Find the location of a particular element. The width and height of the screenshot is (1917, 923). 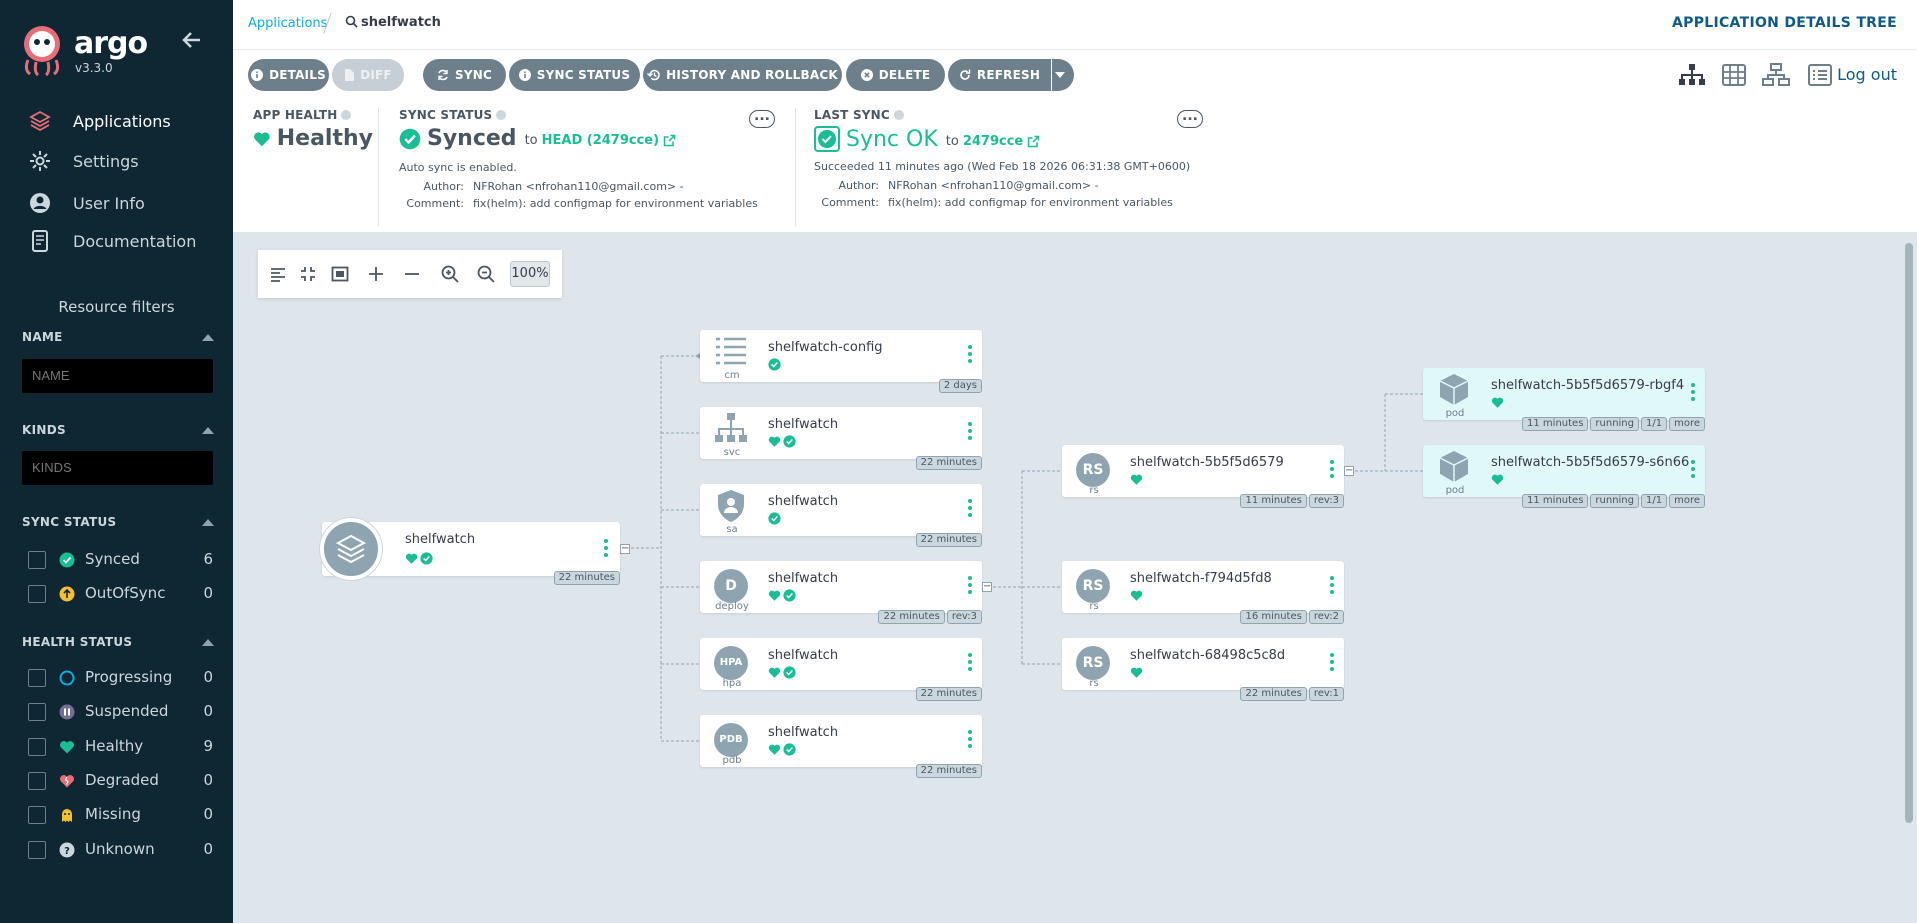

filter-healthy: Healthy 9 is located at coordinates (120, 747).